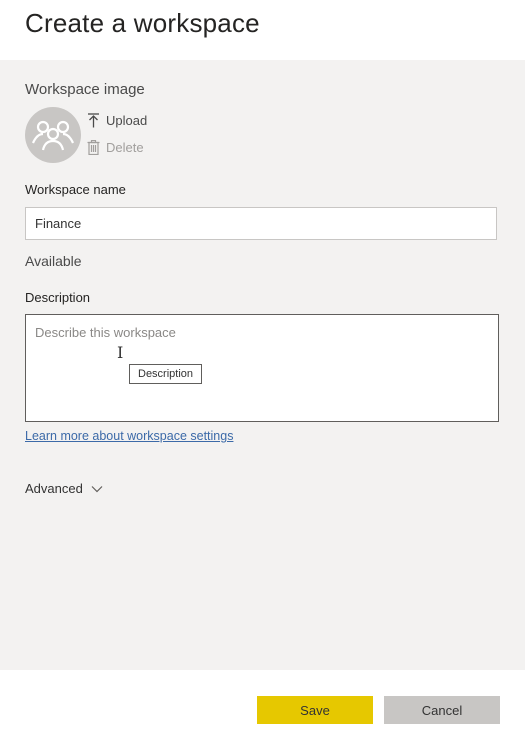 Image resolution: width=525 pixels, height=755 pixels. Describe the element at coordinates (93, 120) in the screenshot. I see `upload-icon` at that location.